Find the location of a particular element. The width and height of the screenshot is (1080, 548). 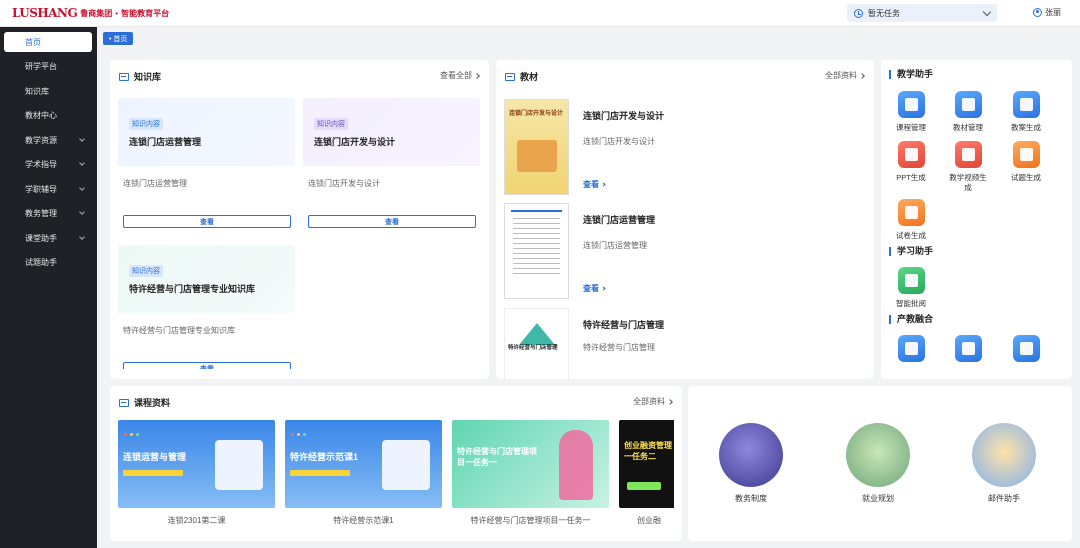

knowledge-card: 知识内容 连锁门店运营管理 连锁门店运营管理 查看 is located at coordinates (206, 168).